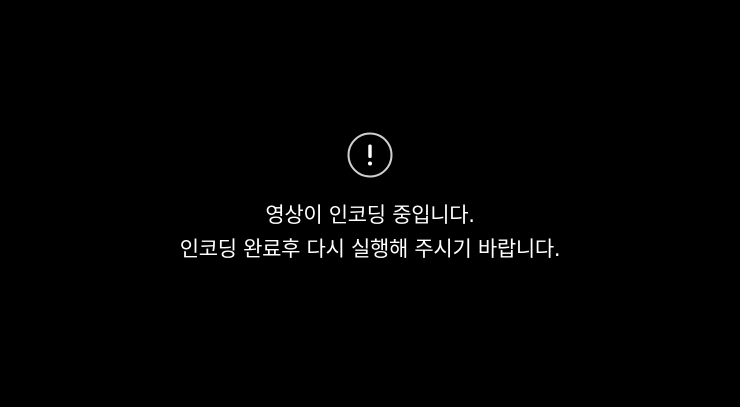  What do you see at coordinates (370, 232) in the screenshot?
I see `encoding-message: 영상이 인코딩 중입니다. 인코딩 완료후 다시 실행해 주시기 바랍니다.` at bounding box center [370, 232].